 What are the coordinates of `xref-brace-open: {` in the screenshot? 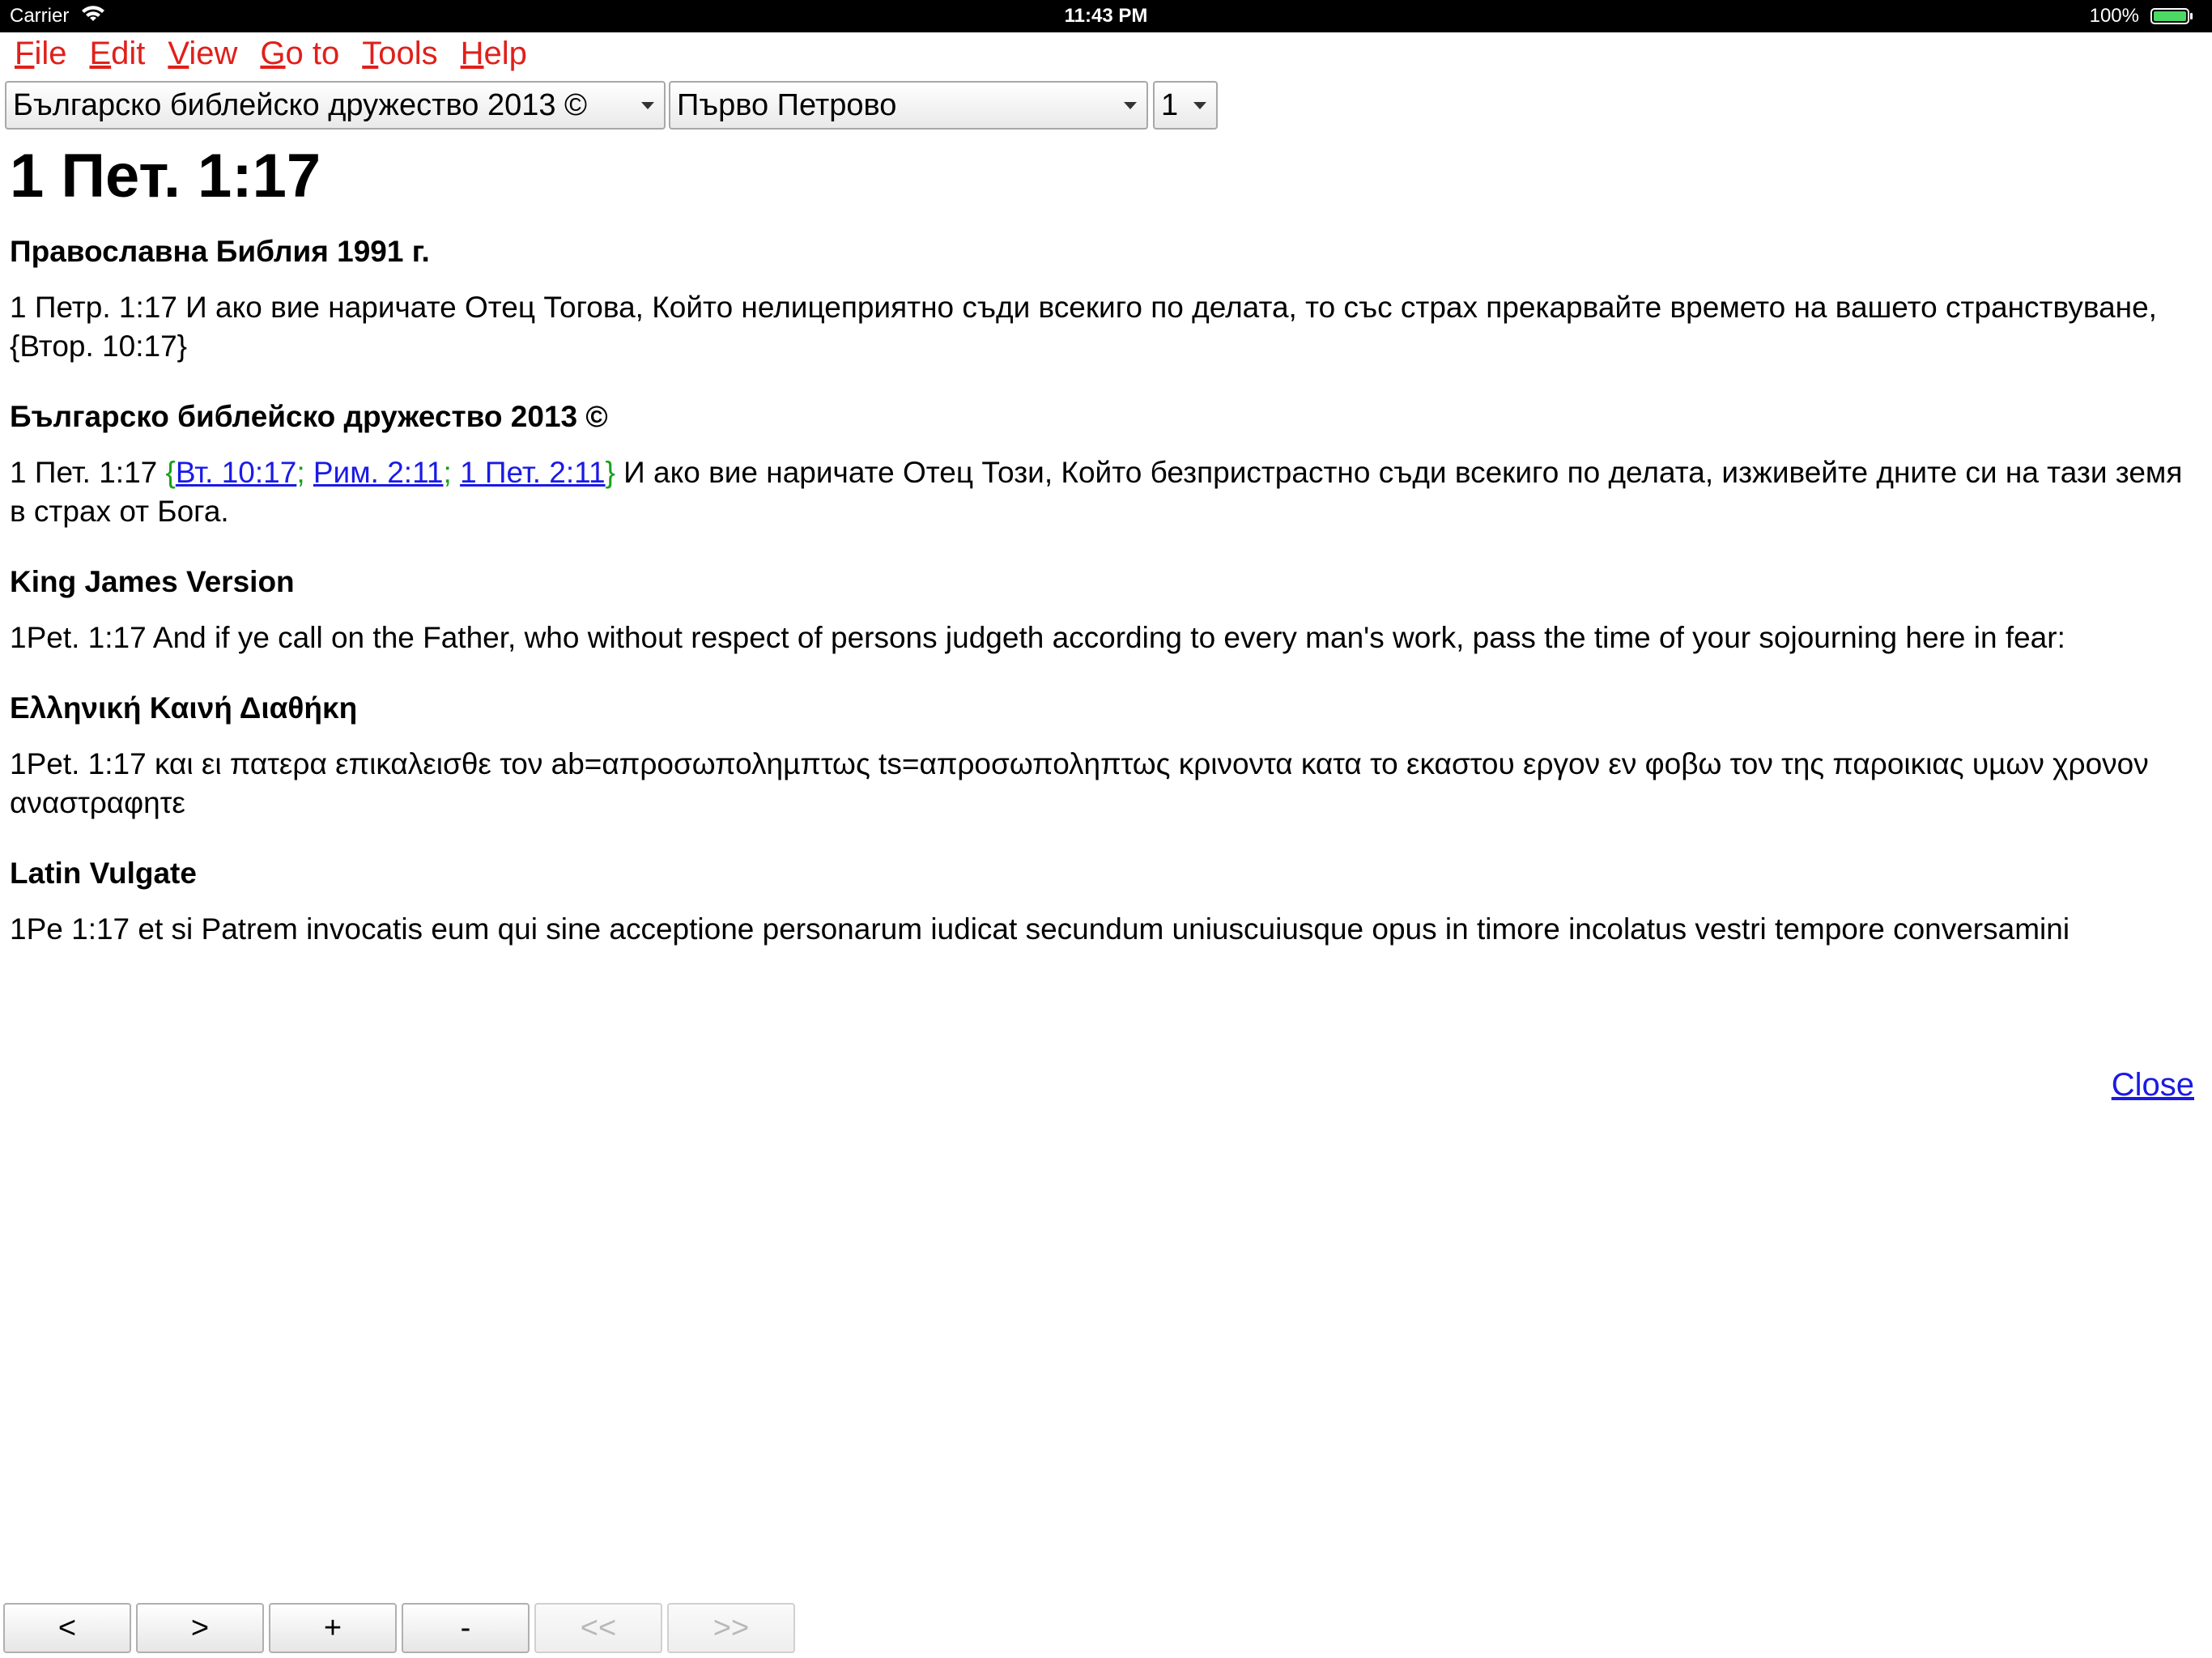 It's located at (170, 472).